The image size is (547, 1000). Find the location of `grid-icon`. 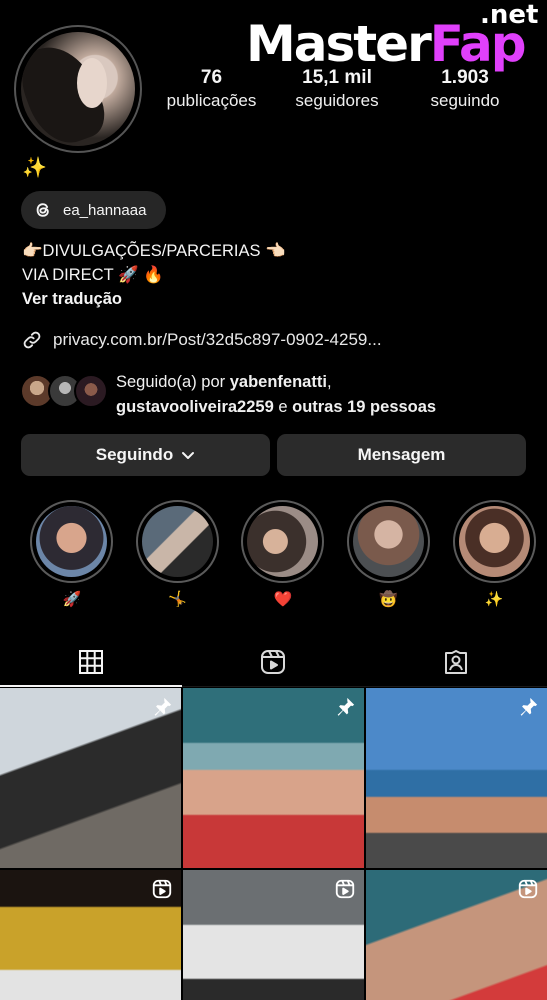

grid-icon is located at coordinates (91, 661).